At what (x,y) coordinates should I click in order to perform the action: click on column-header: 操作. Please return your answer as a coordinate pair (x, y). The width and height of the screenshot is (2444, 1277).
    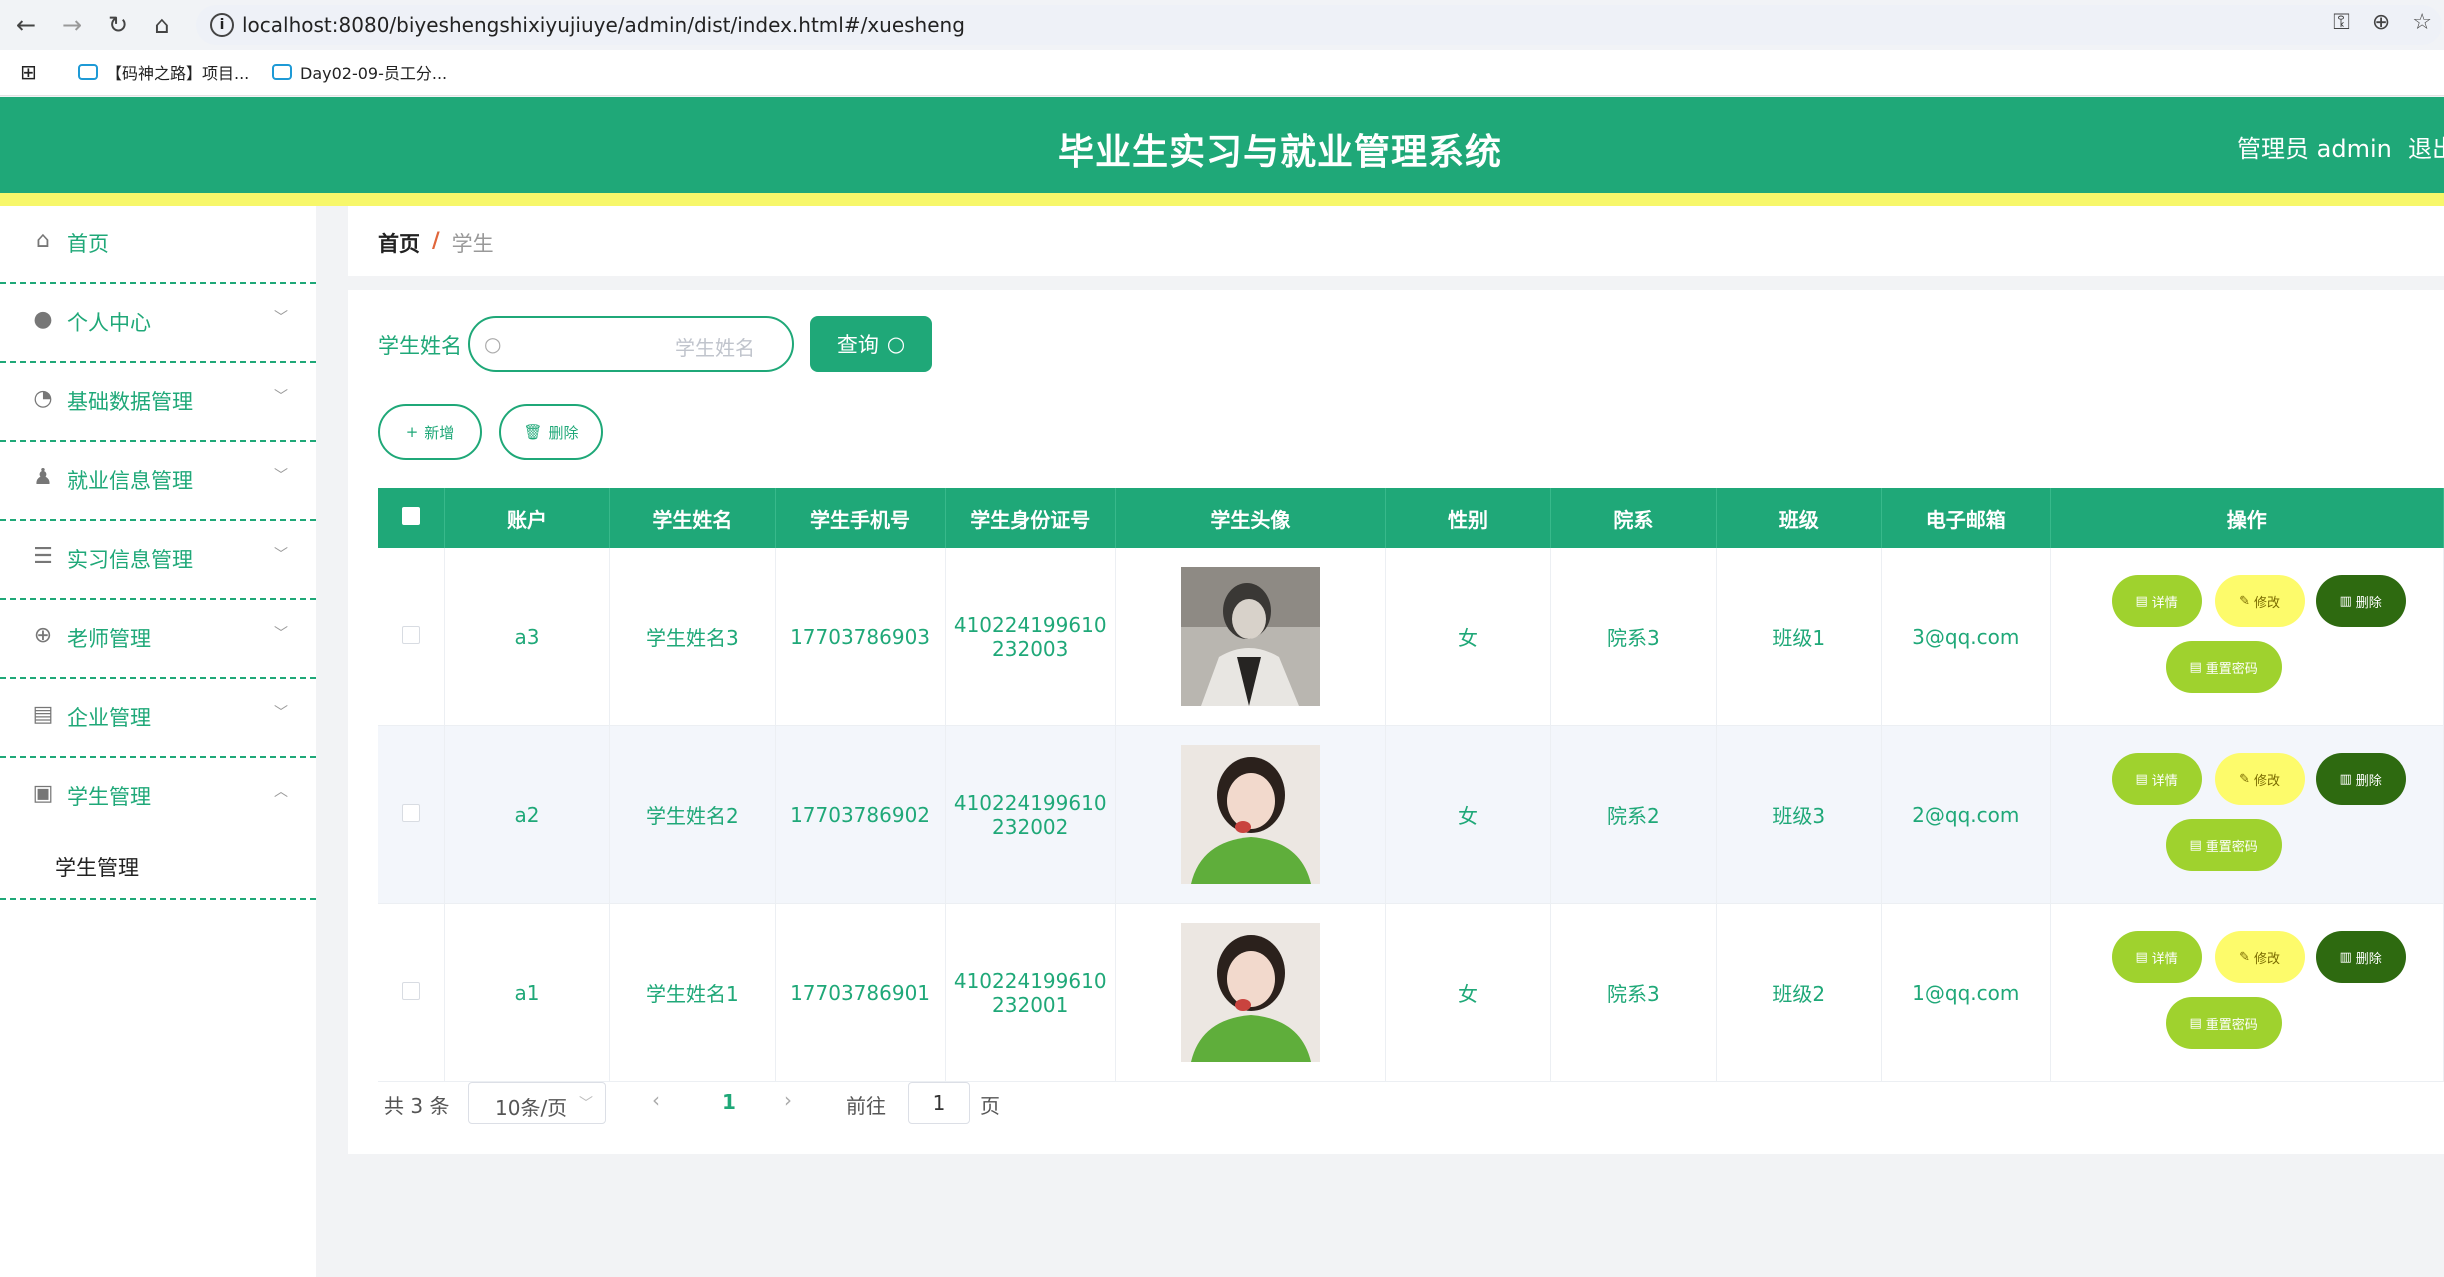
    Looking at the image, I should click on (2247, 518).